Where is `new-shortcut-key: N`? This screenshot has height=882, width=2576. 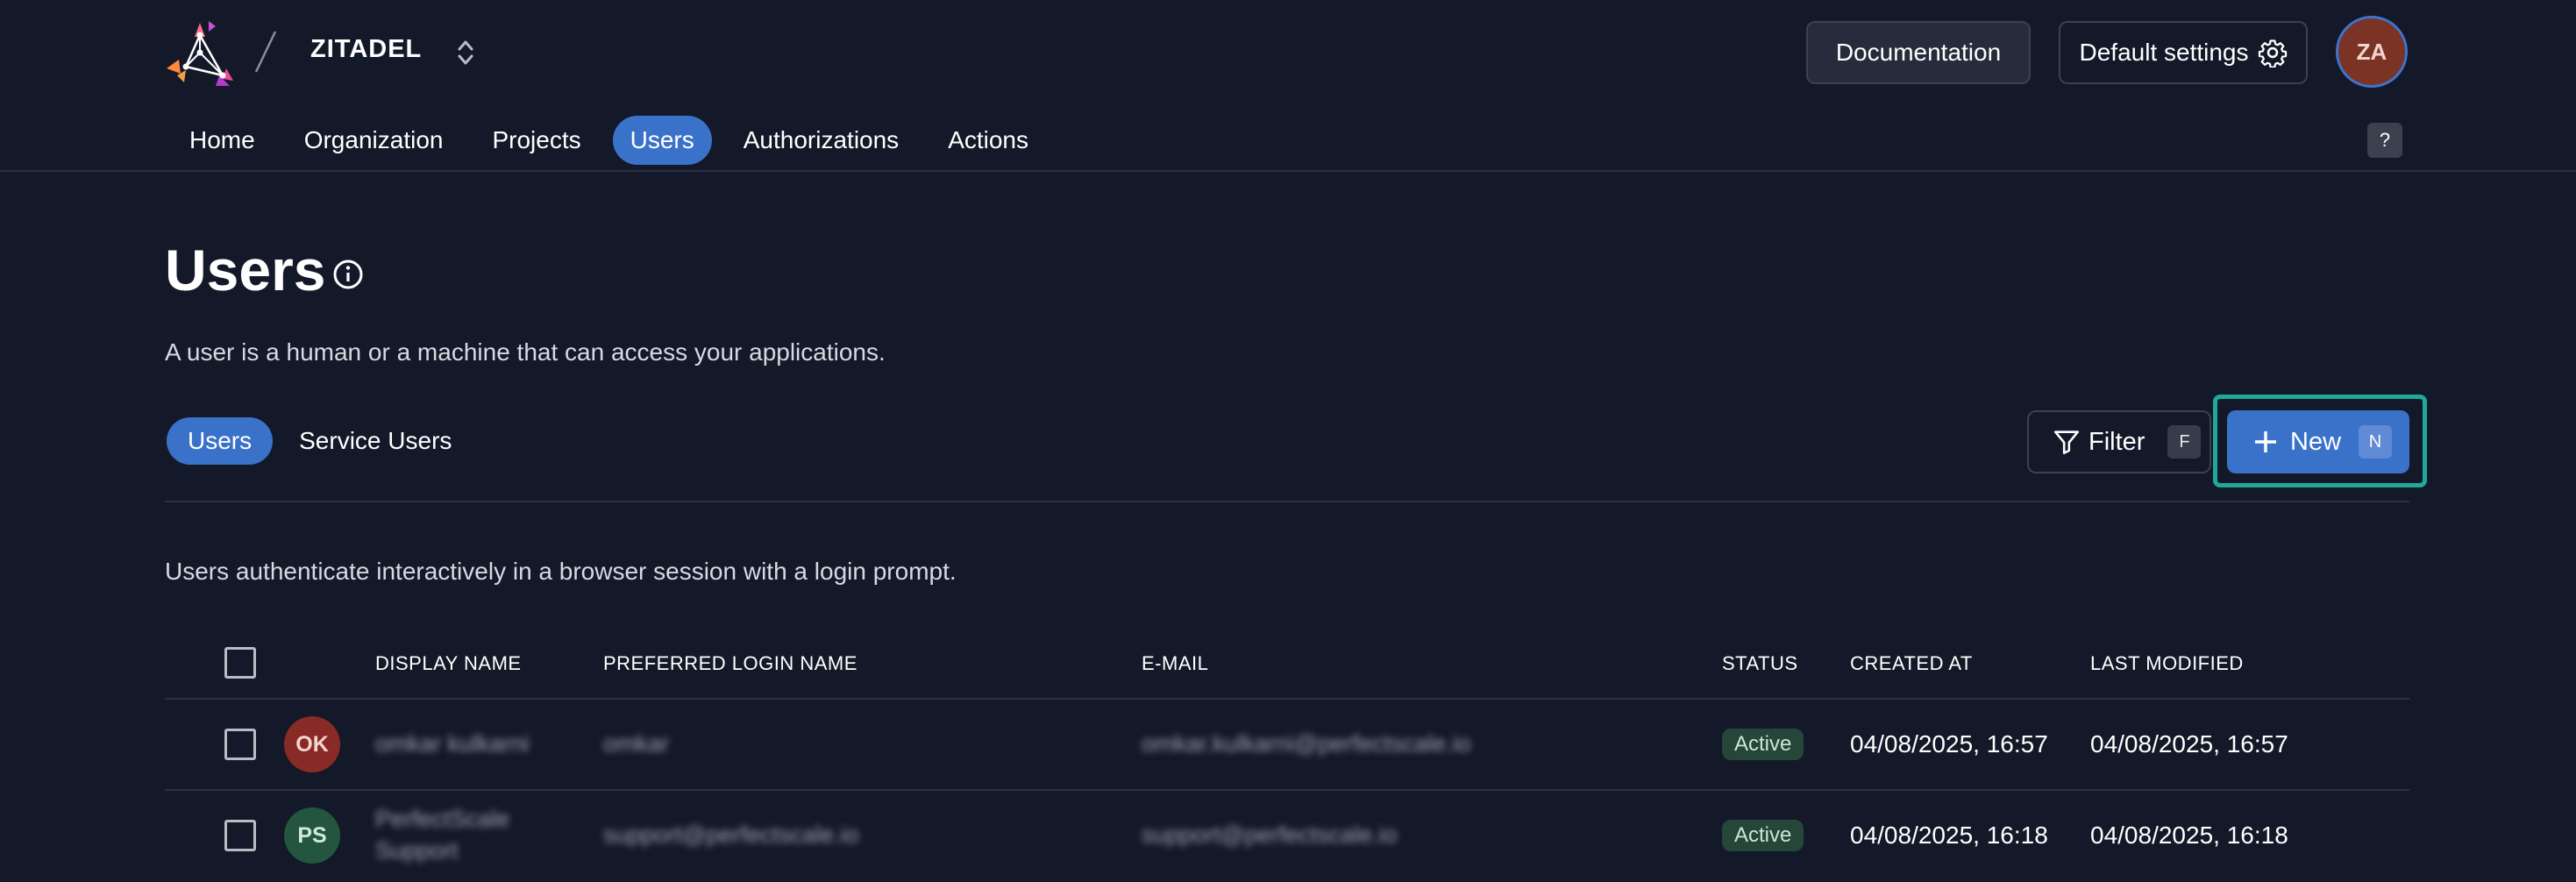
new-shortcut-key: N is located at coordinates (2376, 442).